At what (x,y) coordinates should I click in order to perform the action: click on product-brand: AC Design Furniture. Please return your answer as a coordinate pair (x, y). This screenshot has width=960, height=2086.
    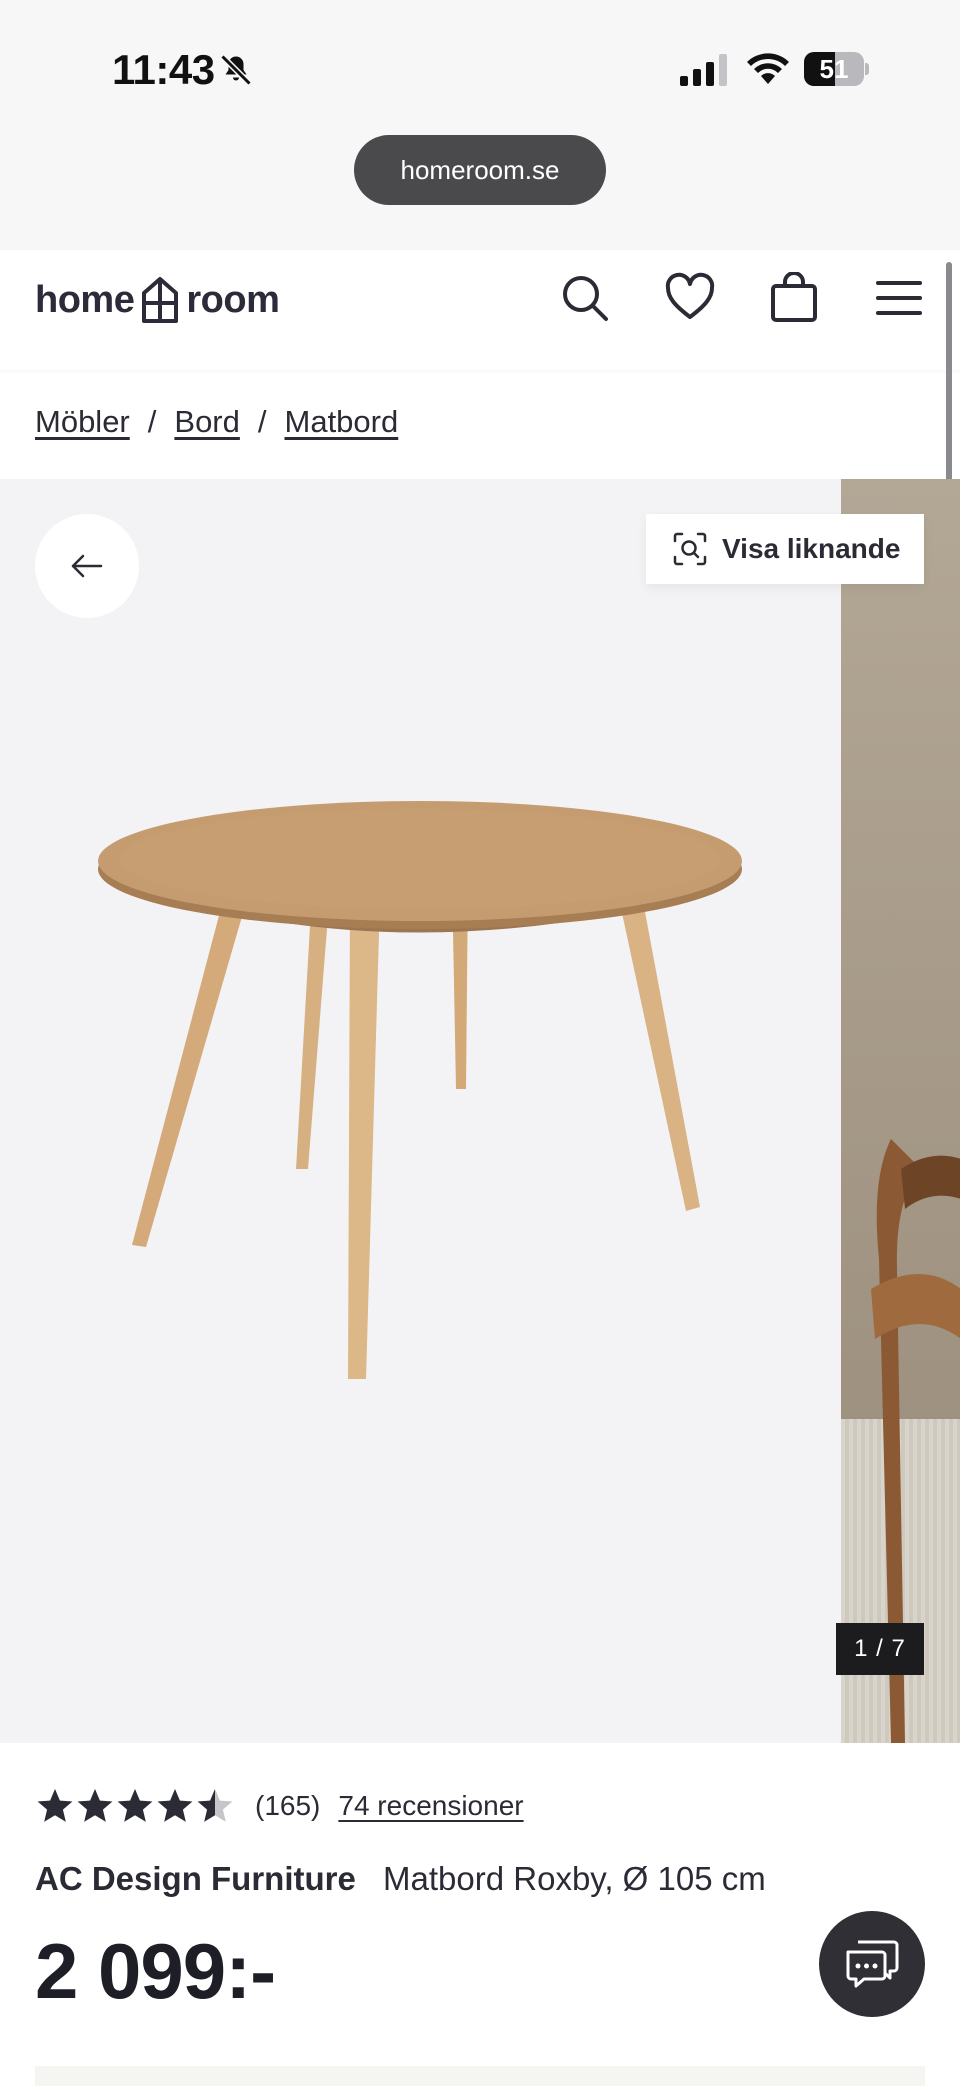
    Looking at the image, I should click on (195, 1878).